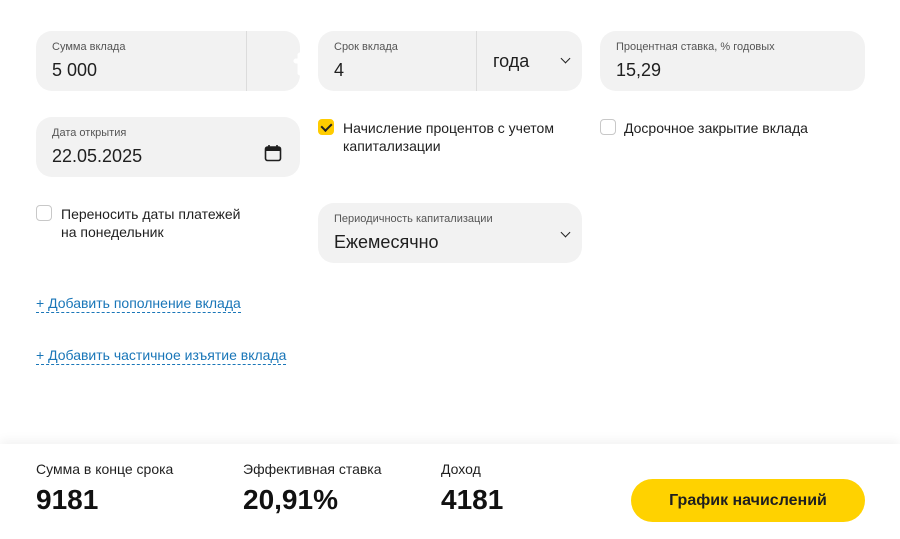 Image resolution: width=900 pixels, height=539 pixels. Describe the element at coordinates (608, 127) in the screenshot. I see `early-close-checkbox` at that location.